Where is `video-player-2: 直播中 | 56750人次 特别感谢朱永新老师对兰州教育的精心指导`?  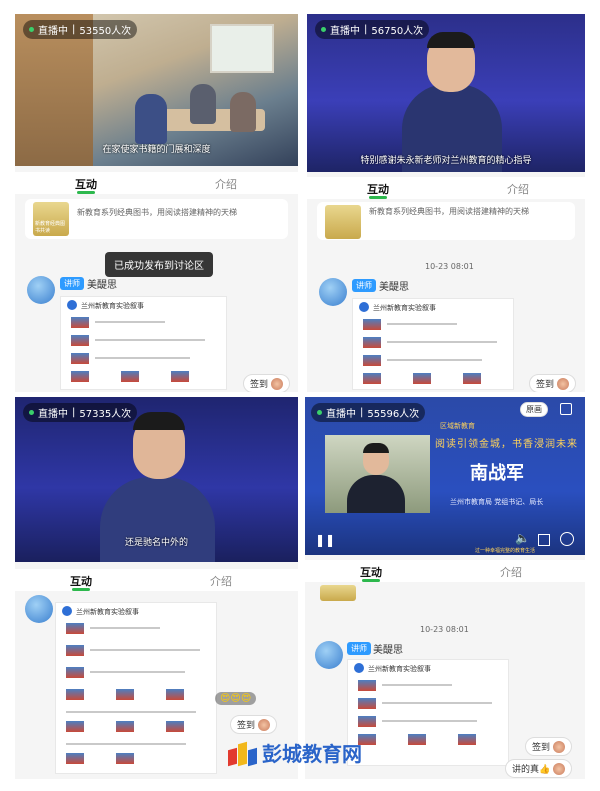
video-player-2: 直播中 | 56750人次 特别感谢朱永新老师对兰州教育的精心指导 is located at coordinates (446, 93).